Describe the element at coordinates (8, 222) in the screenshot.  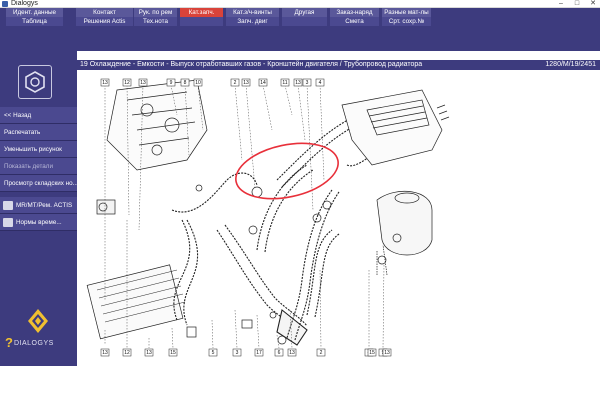
I see `pencil-icon` at that location.